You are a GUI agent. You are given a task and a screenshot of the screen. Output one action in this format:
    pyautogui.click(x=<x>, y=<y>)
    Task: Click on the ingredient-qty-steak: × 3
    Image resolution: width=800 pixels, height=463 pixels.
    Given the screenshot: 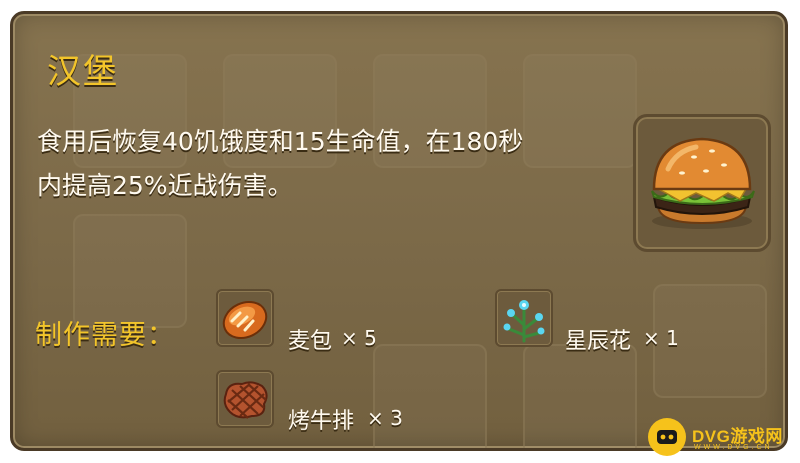 What is the action you would take?
    pyautogui.click(x=385, y=418)
    